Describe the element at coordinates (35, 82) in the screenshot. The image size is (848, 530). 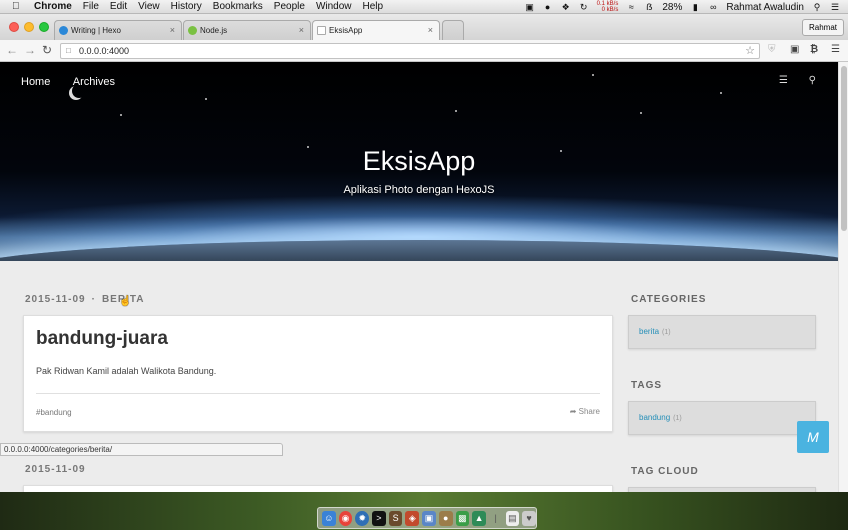
I see `nav-home: Home` at that location.